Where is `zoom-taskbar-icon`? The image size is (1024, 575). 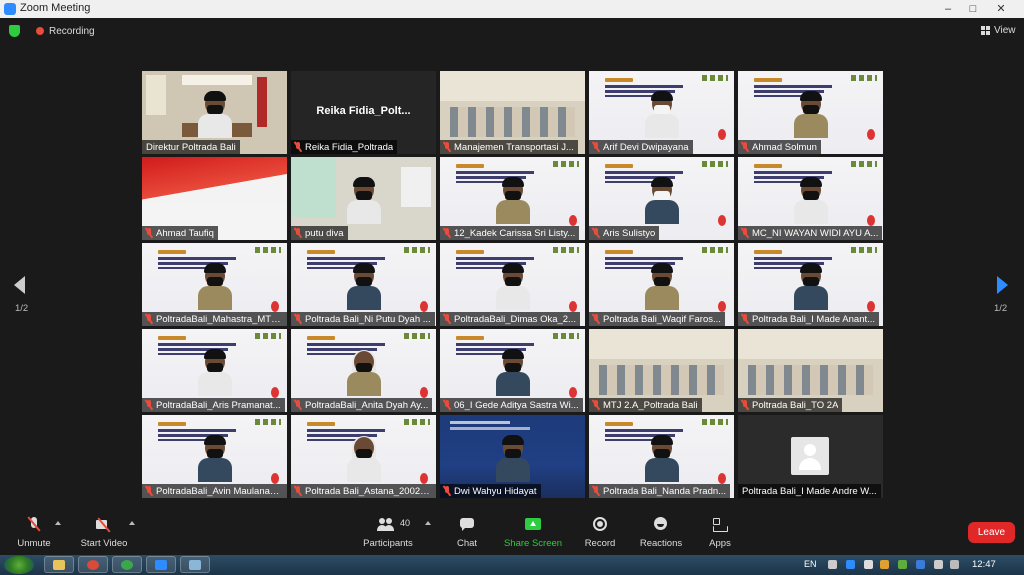
zoom-taskbar-icon is located at coordinates (161, 564).